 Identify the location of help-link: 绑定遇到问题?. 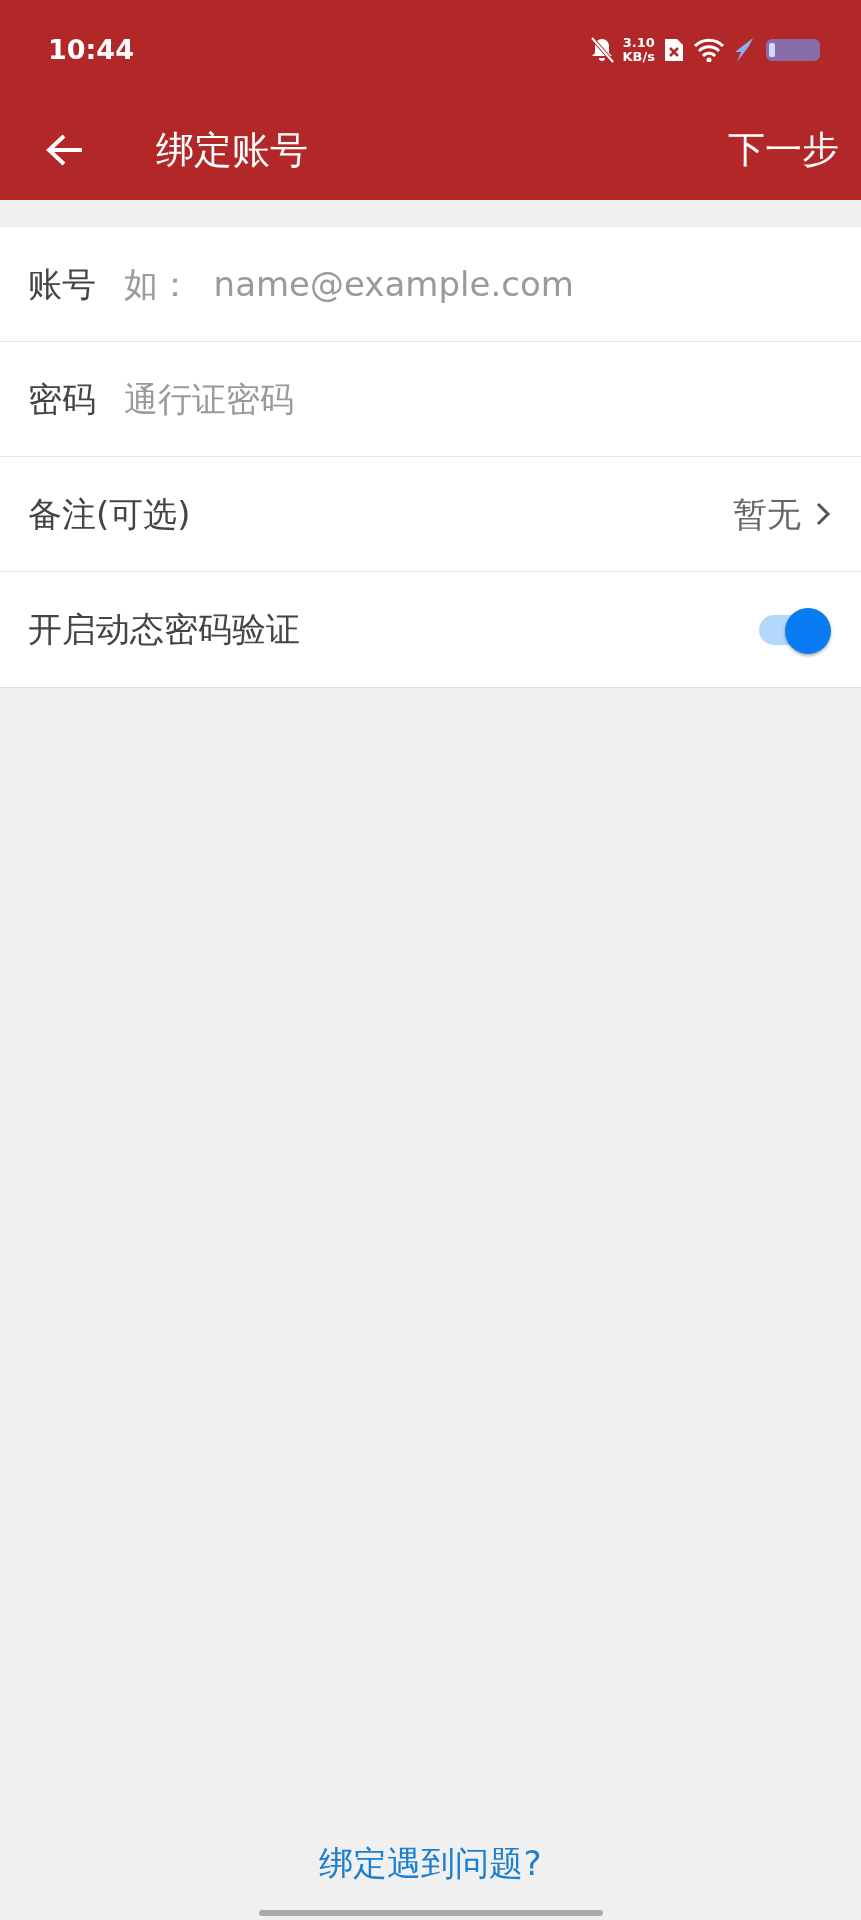
(430, 1863).